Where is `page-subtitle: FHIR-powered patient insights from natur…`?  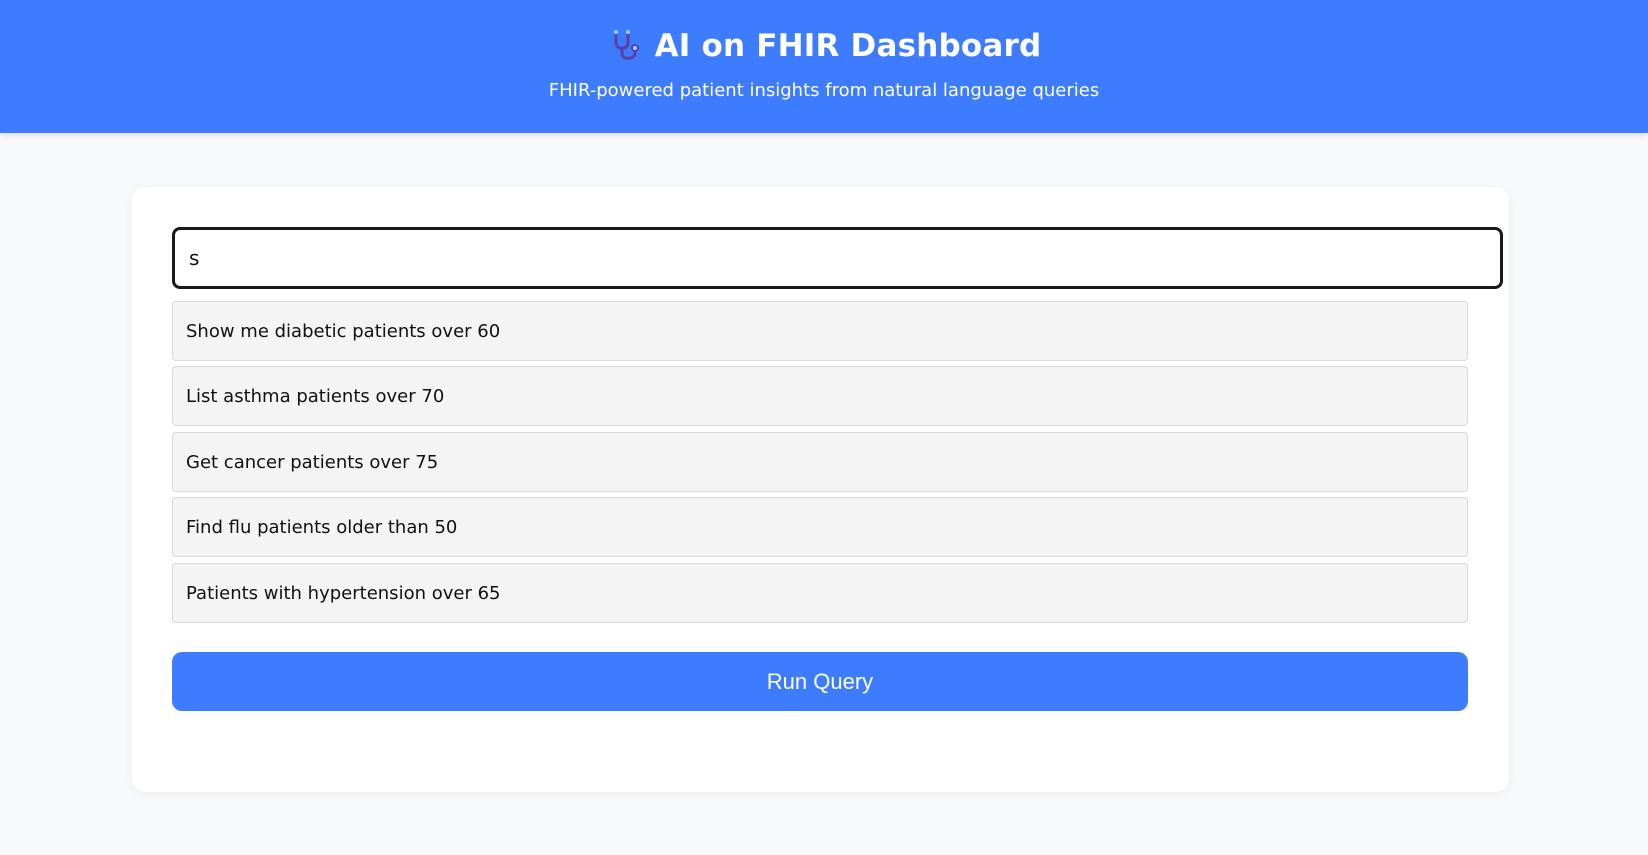
page-subtitle: FHIR-powered patient insights from natur… is located at coordinates (824, 90).